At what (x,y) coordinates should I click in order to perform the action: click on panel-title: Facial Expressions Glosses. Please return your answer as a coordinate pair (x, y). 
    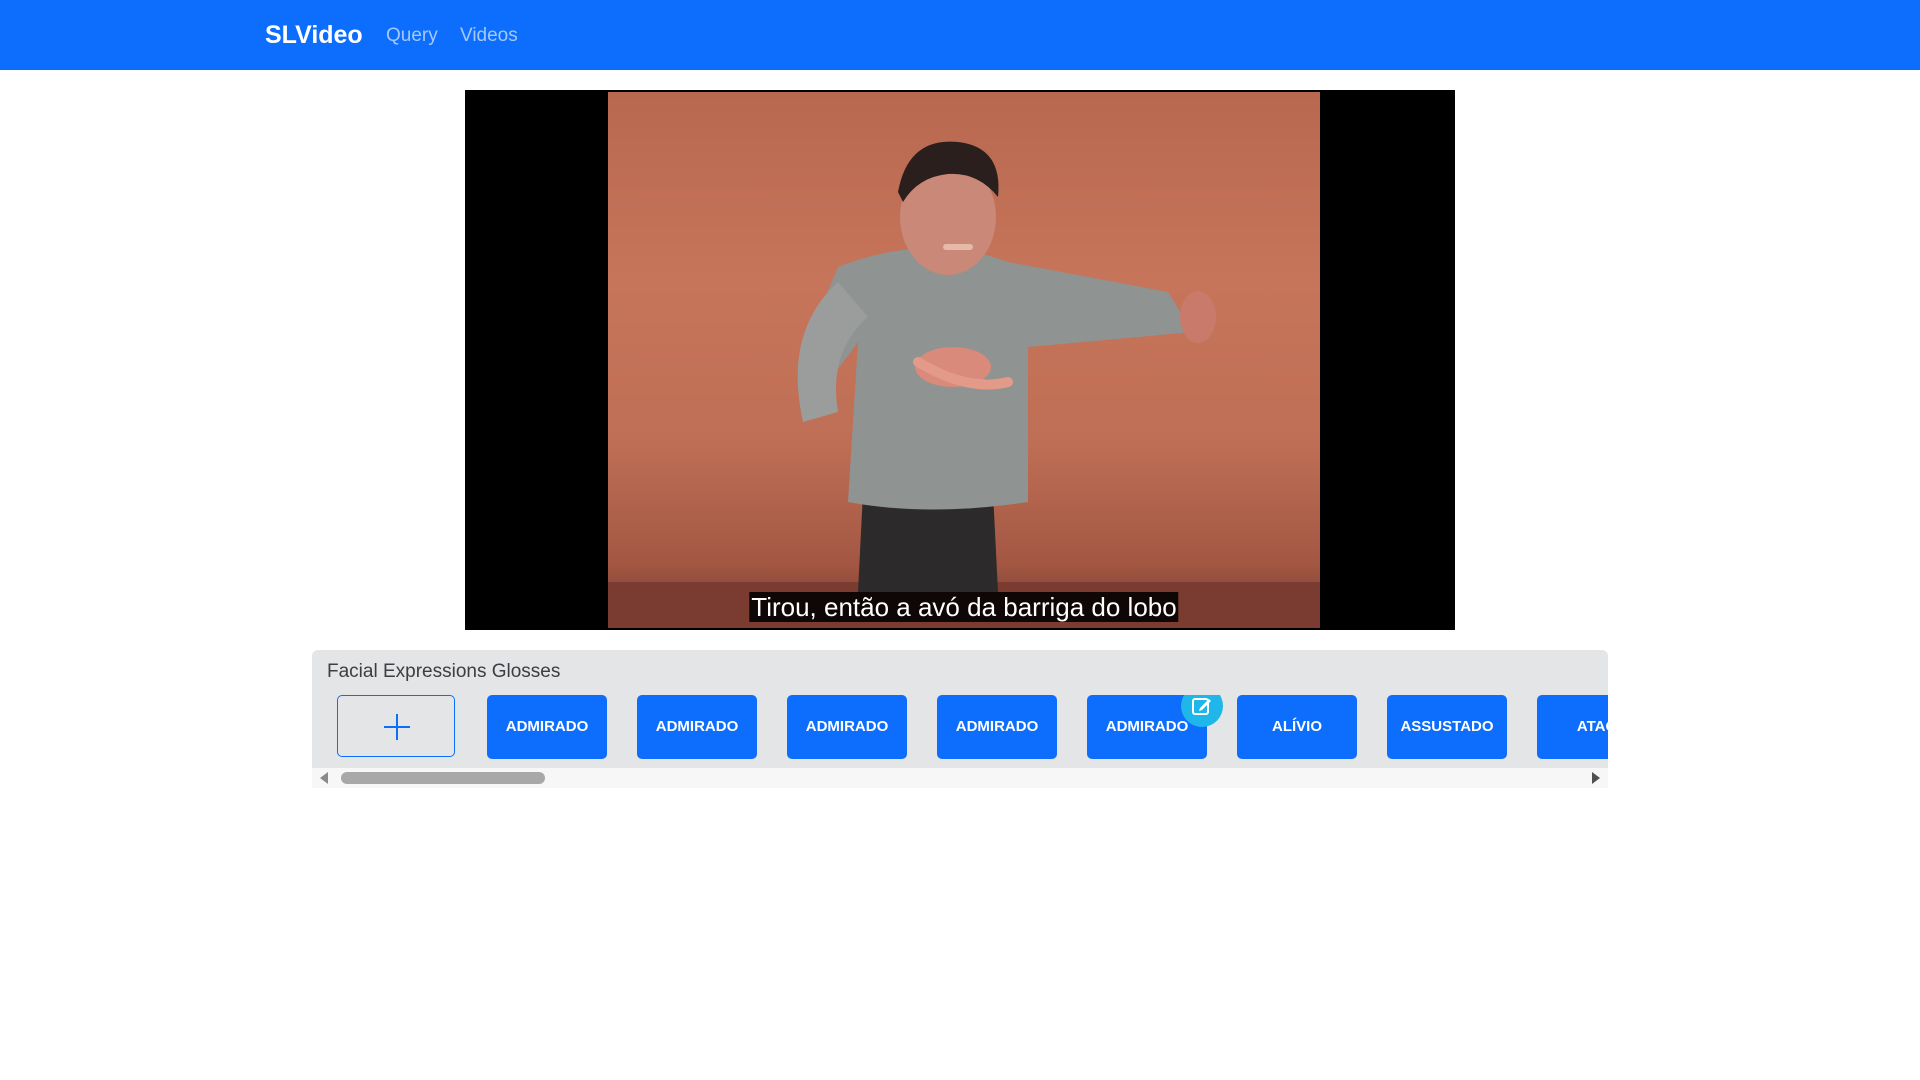
    Looking at the image, I should click on (444, 671).